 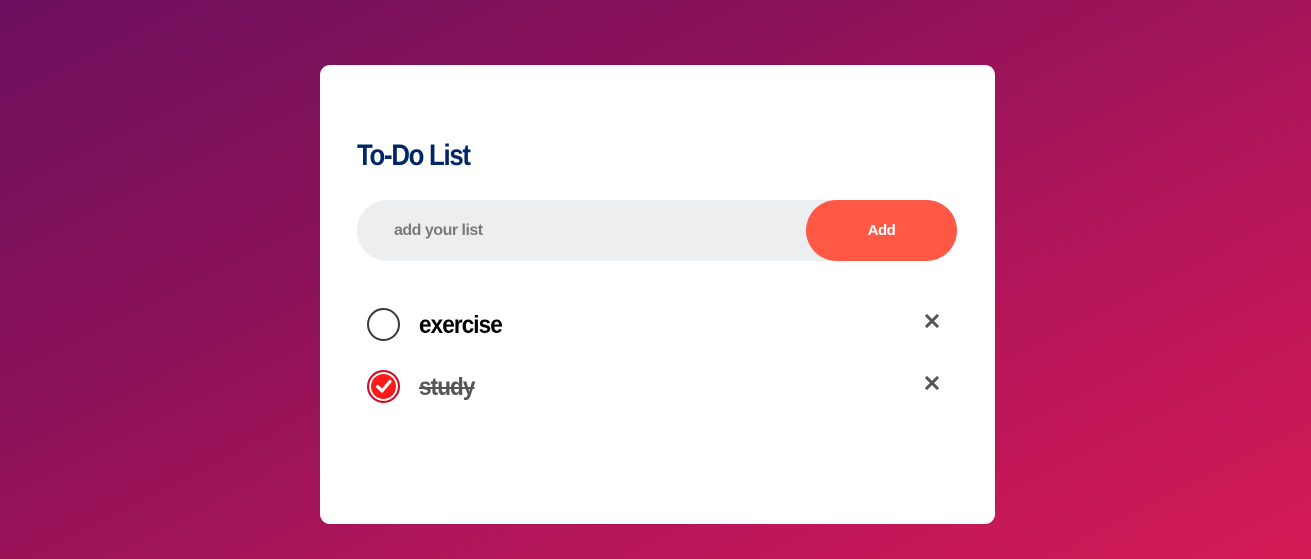 I want to click on circle-unchecked-icon, so click(x=383, y=324).